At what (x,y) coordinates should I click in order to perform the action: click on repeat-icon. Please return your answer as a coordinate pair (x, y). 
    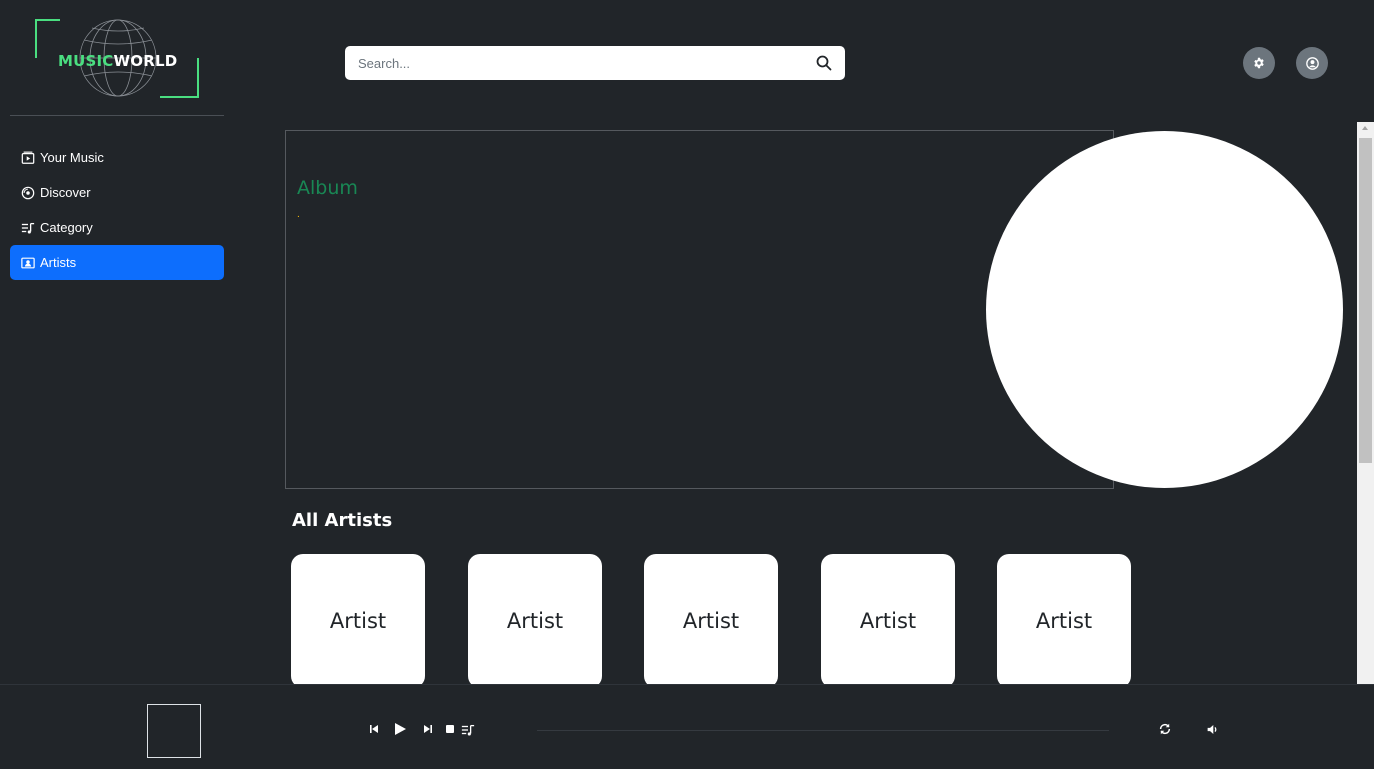
    Looking at the image, I should click on (1165, 729).